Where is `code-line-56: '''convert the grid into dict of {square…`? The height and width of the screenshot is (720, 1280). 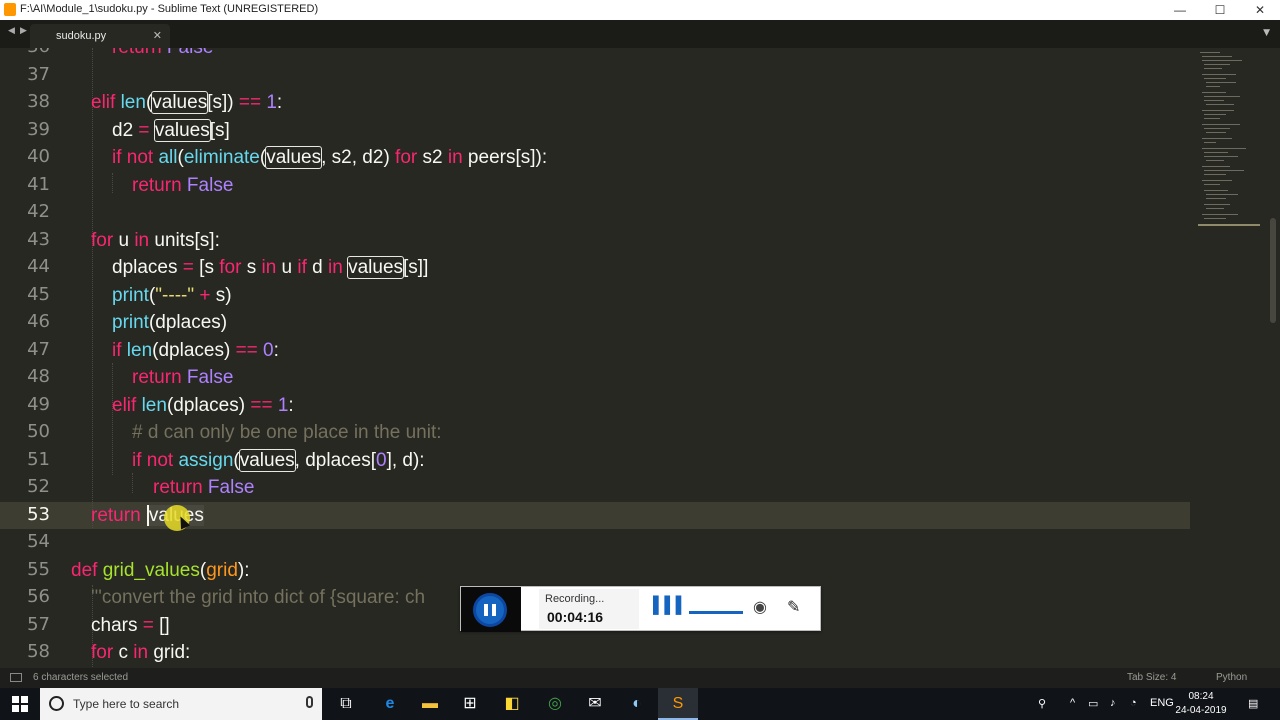
code-line-56: '''convert the grid into dict of {square… is located at coordinates (258, 597).